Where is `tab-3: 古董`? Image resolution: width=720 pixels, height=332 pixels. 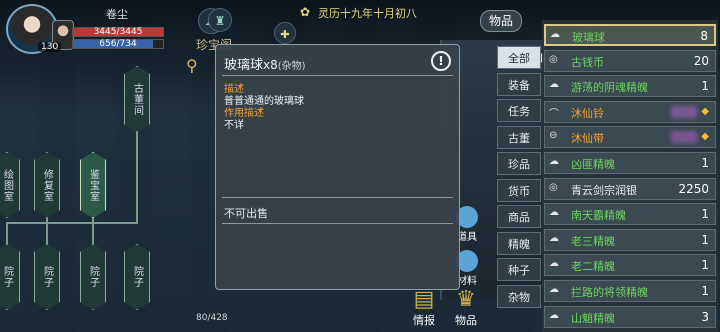 tab-3: 古董 is located at coordinates (519, 137).